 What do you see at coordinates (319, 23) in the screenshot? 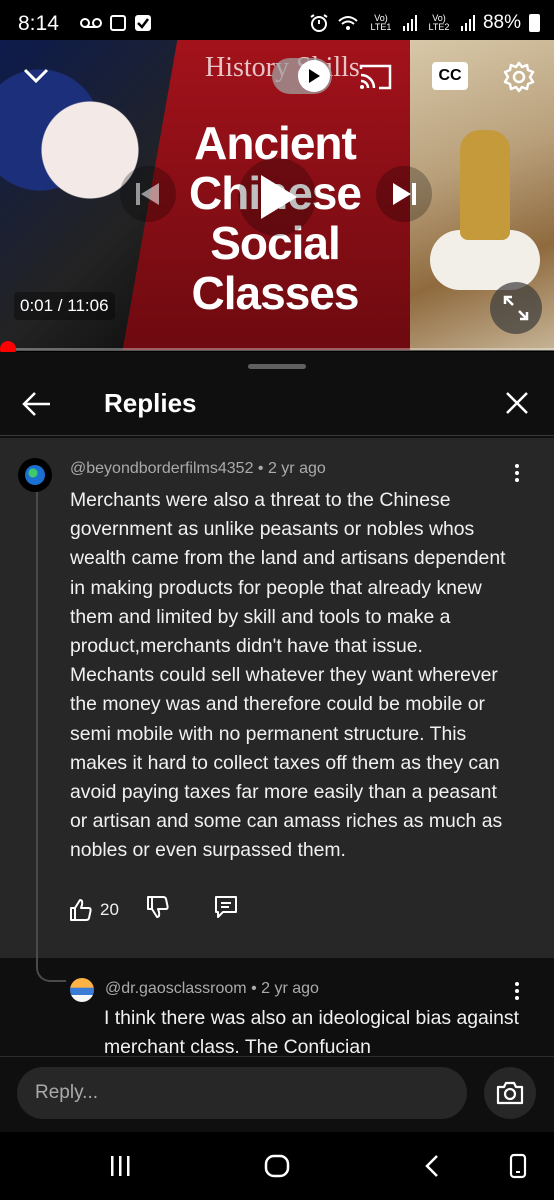
I see `alarm-icon` at bounding box center [319, 23].